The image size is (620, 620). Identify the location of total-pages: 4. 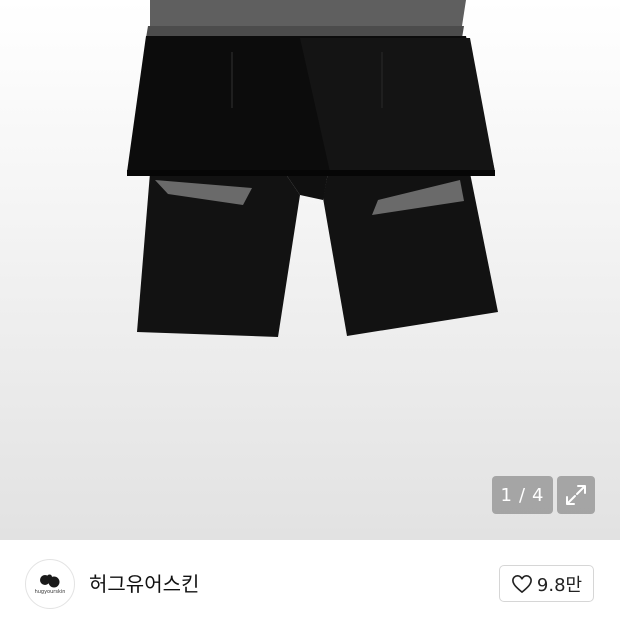
(538, 495).